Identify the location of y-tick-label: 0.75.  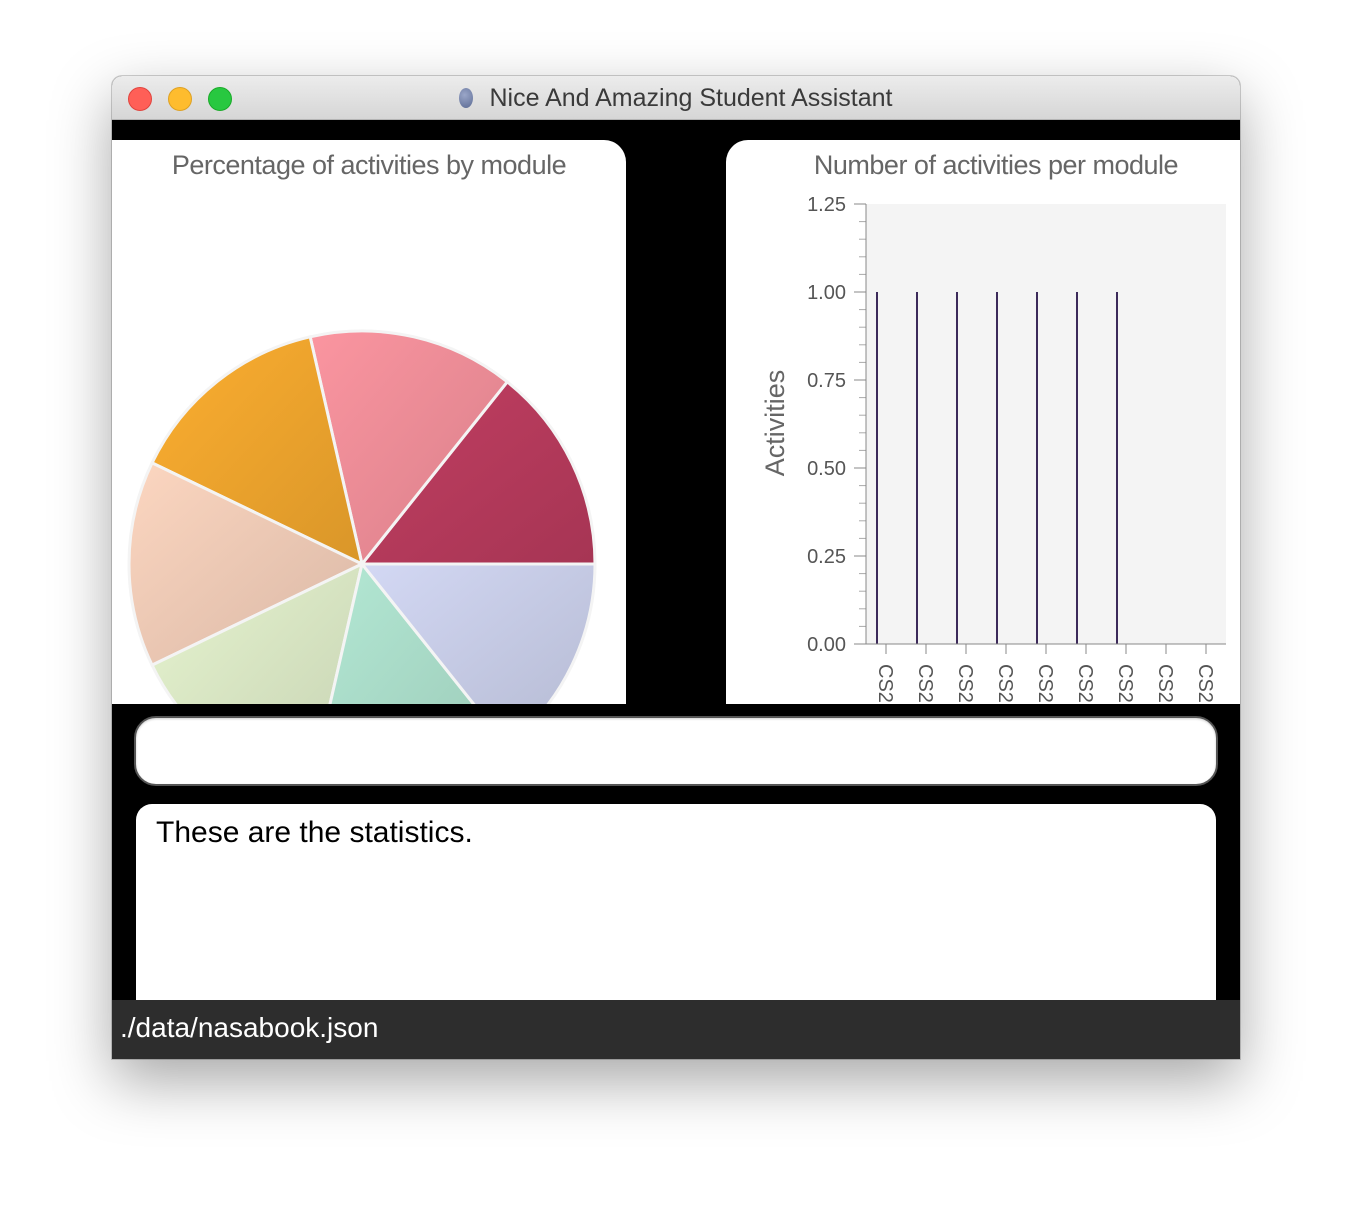
(826, 381).